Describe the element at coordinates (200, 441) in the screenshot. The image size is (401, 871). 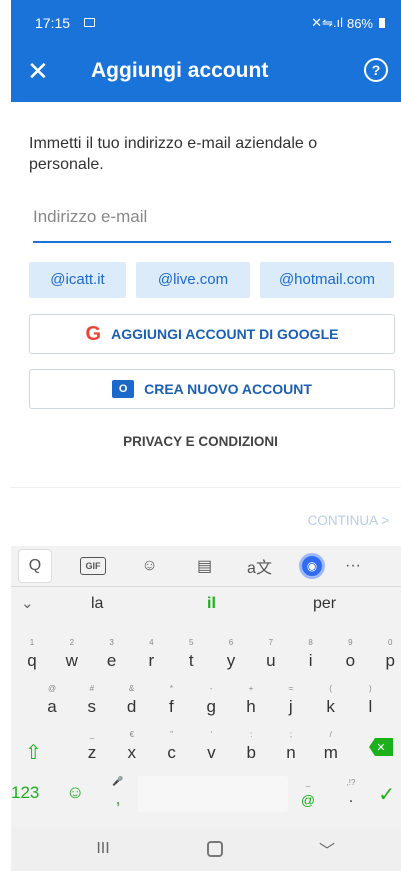
I see `privacy-link: PRIVACY E CONDIZIONI` at that location.